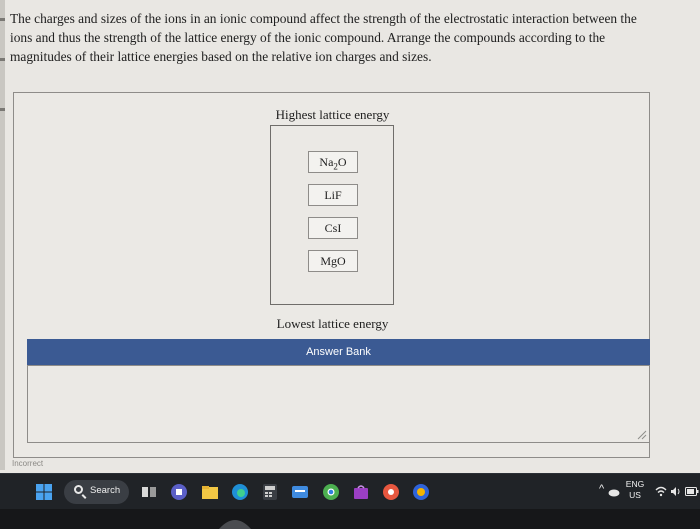 This screenshot has height=529, width=700. I want to click on compound-tile-mgo: MgO, so click(333, 261).